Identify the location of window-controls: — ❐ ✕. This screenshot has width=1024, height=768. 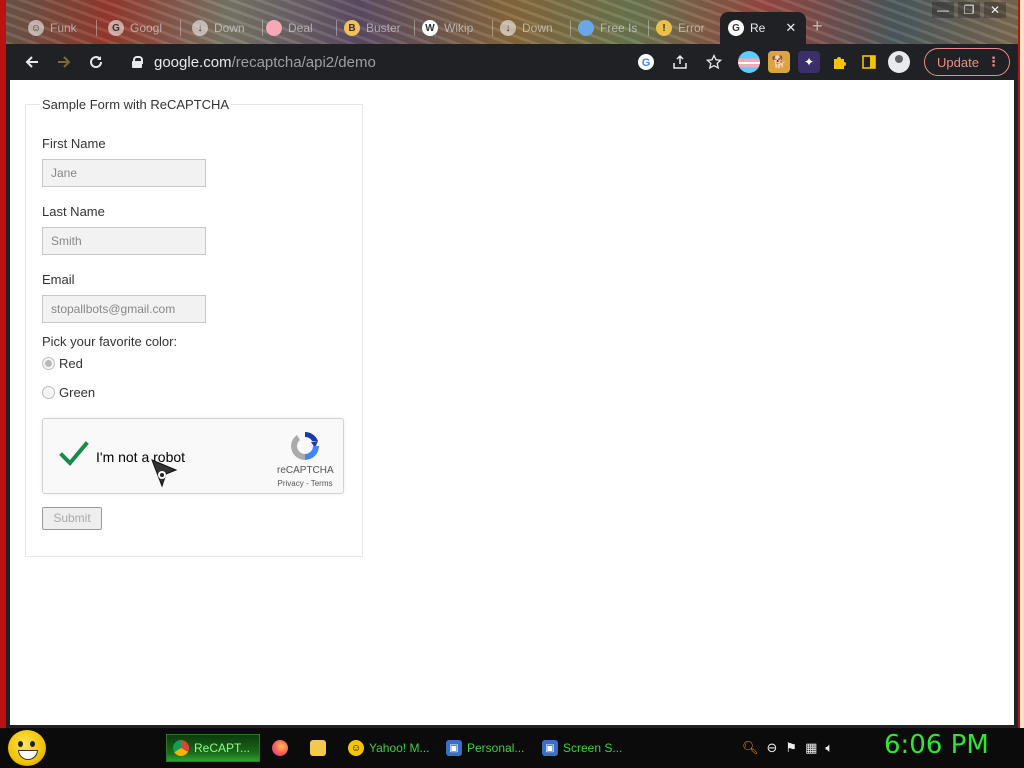
(969, 10).